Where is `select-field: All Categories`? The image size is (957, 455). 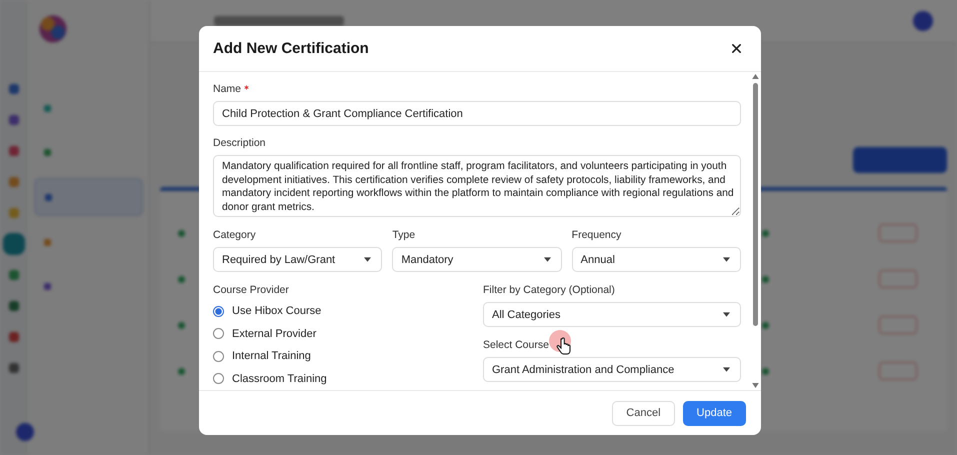
select-field: All Categories is located at coordinates (612, 314).